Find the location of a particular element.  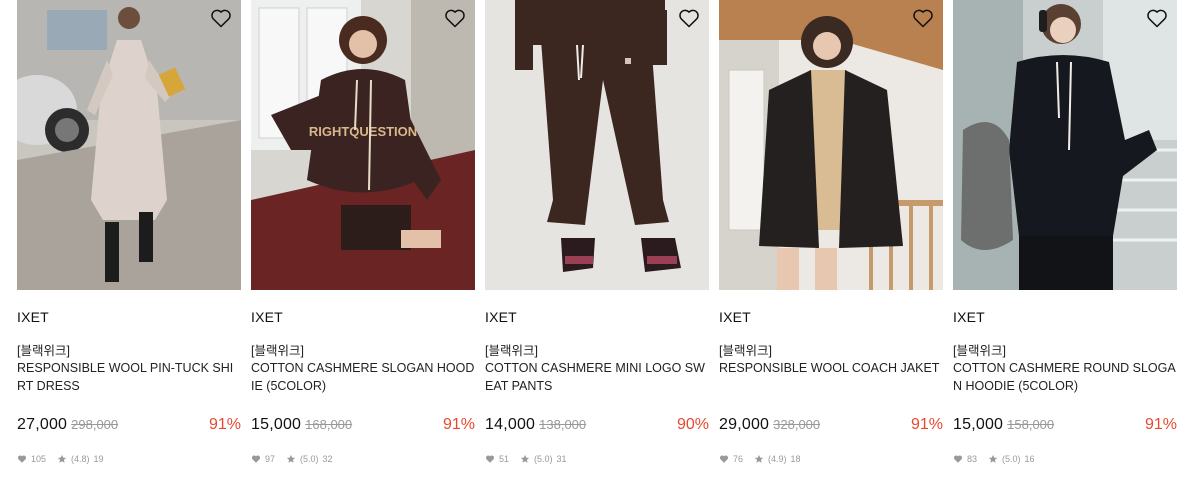

product-meta: 83 (5.0) 16 is located at coordinates (1065, 459).